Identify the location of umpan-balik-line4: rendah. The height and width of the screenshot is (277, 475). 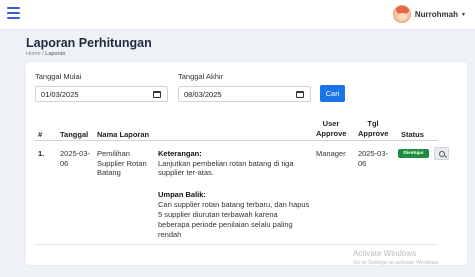
(170, 234).